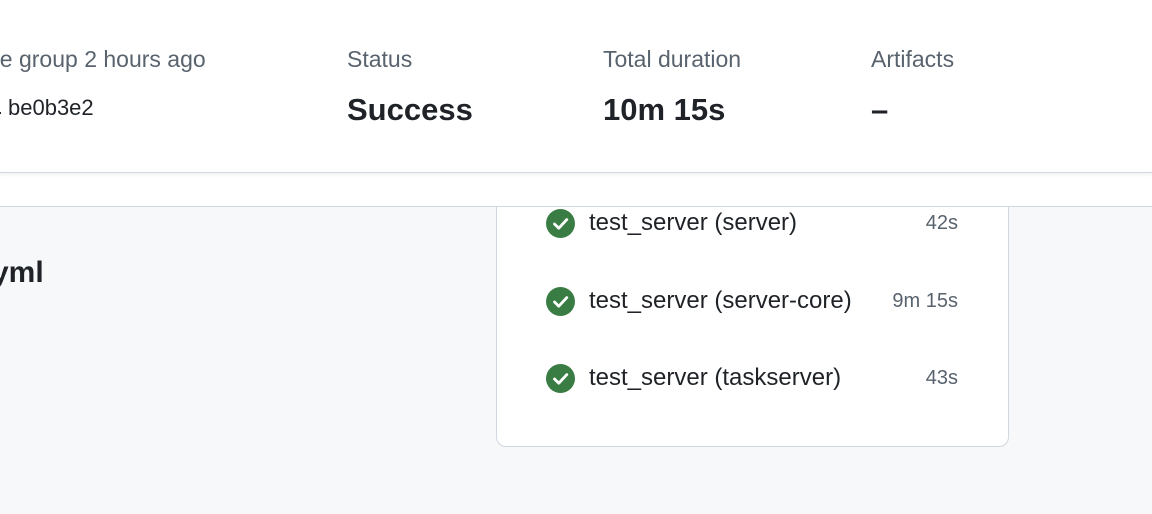 The image size is (1152, 514). I want to click on job-duration: 43s, so click(941, 377).